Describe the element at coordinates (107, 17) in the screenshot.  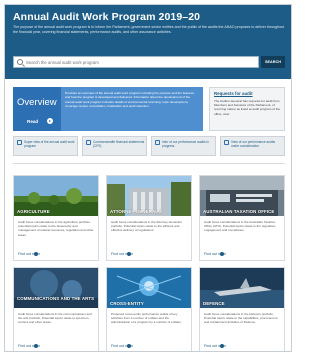
I see `page-title: Annual Audit Work Program 2019–20` at that location.